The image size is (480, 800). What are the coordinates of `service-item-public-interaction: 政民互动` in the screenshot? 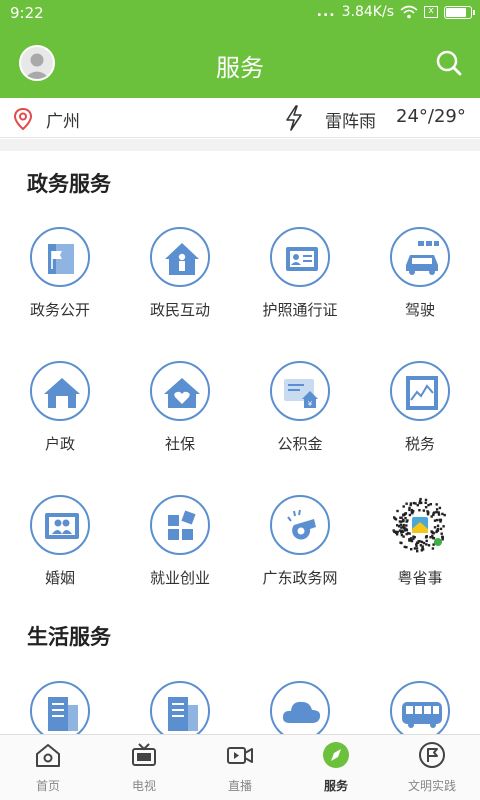 It's located at (180, 282).